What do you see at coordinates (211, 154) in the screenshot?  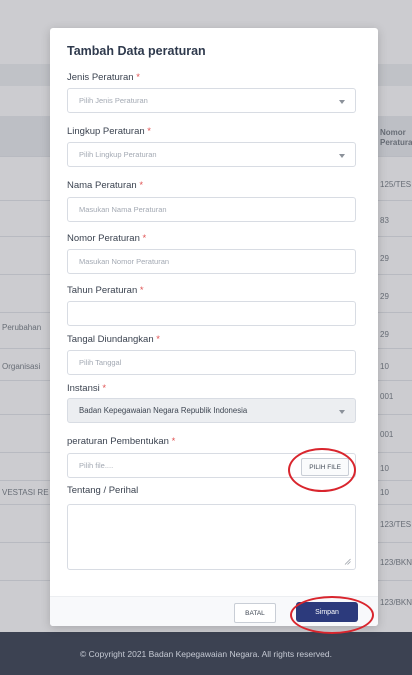 I see `lingkup-peraturan-select: Pilih Lingkup Peraturan` at bounding box center [211, 154].